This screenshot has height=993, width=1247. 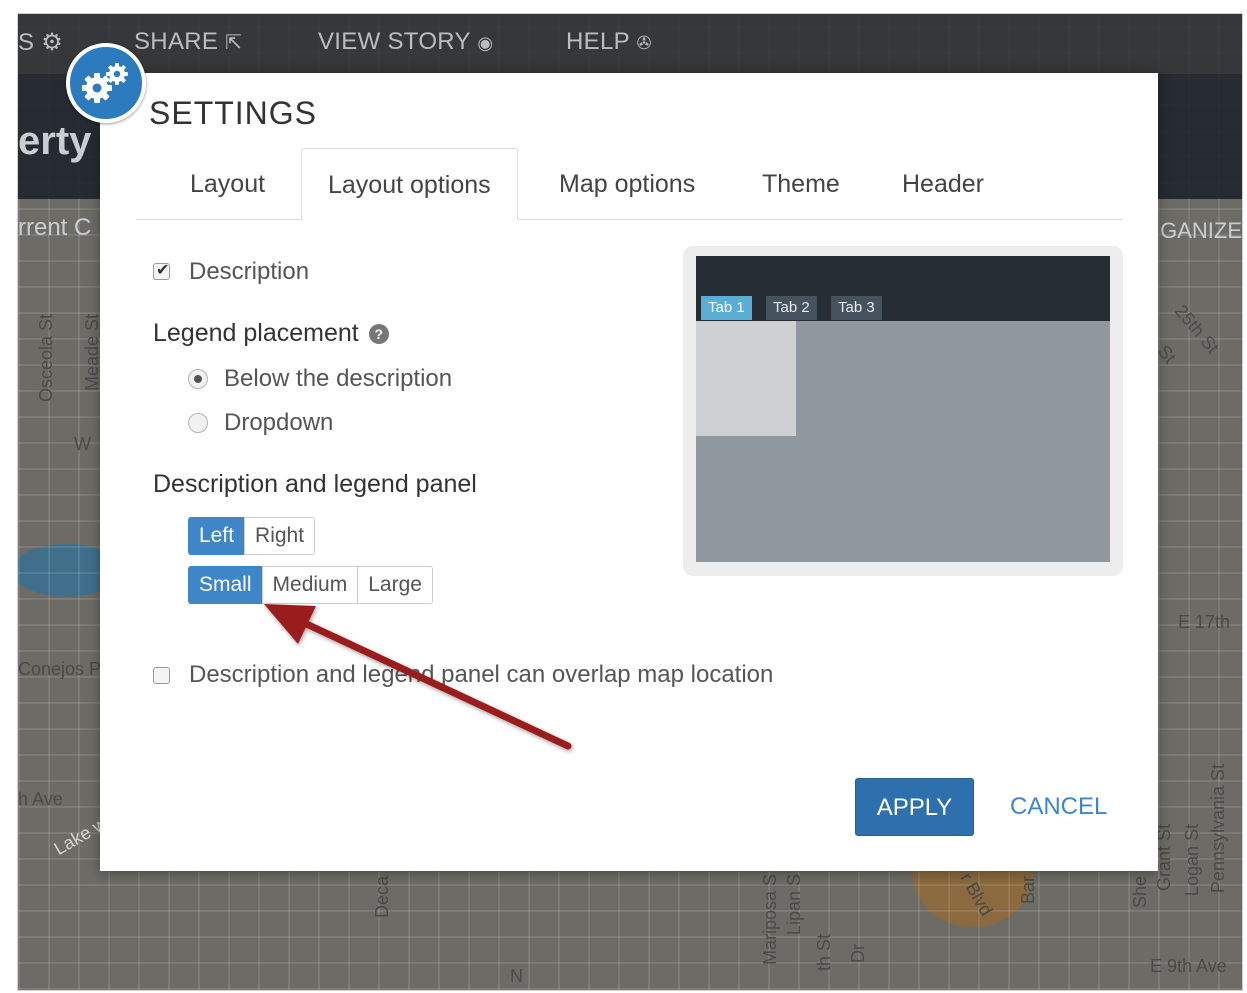 What do you see at coordinates (1028, 890) in the screenshot?
I see `street-label: Bar` at bounding box center [1028, 890].